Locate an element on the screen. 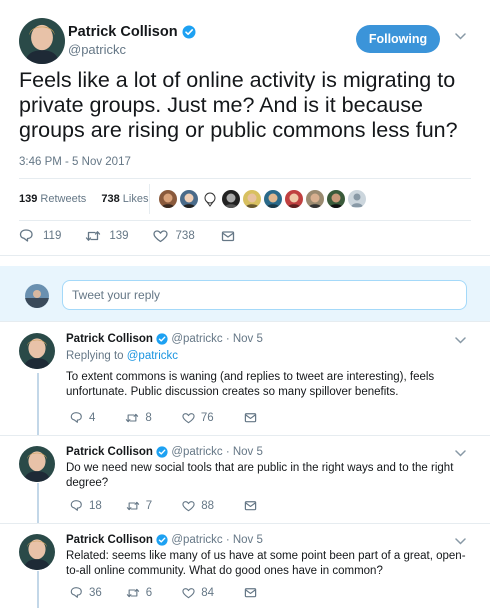  retweet-count: 6 is located at coordinates (149, 592).